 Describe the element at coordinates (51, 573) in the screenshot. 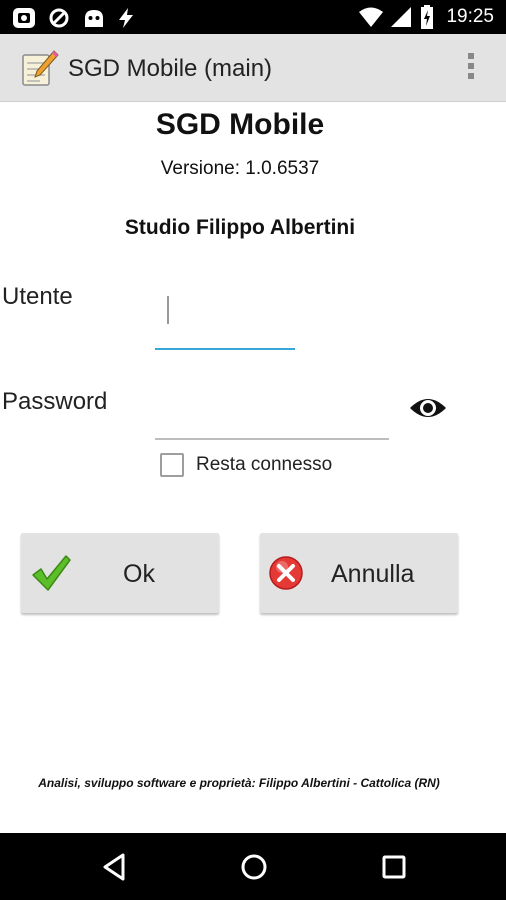

I see `checkmark-icon` at that location.